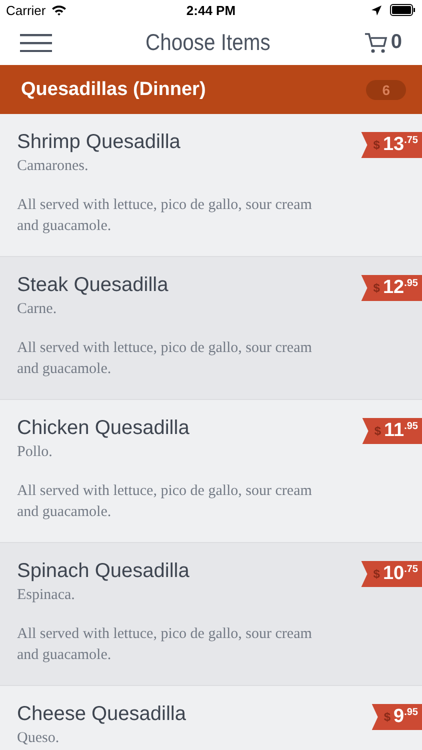  What do you see at coordinates (103, 571) in the screenshot?
I see `item-name: Spinach Quesadilla` at bounding box center [103, 571].